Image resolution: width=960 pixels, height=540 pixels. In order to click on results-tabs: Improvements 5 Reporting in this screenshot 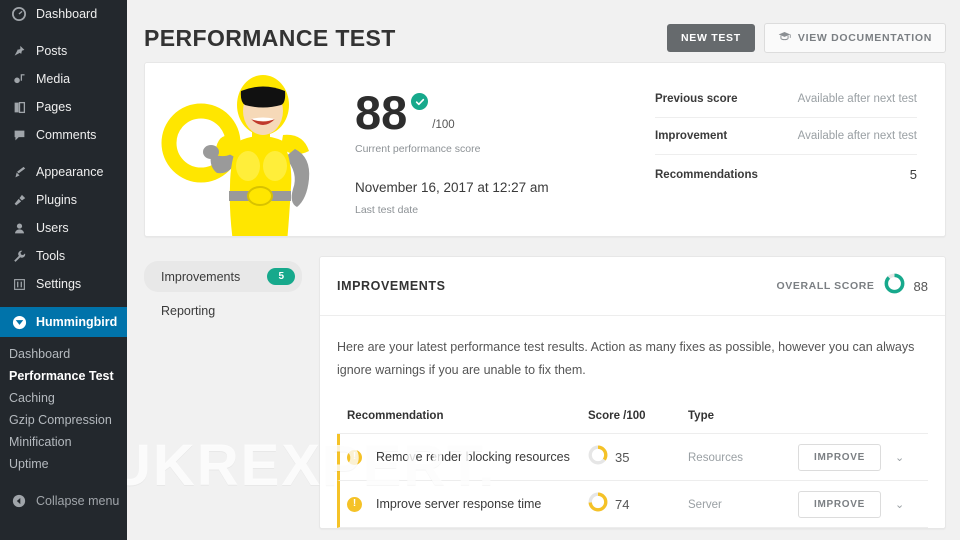, I will do `click(223, 293)`.